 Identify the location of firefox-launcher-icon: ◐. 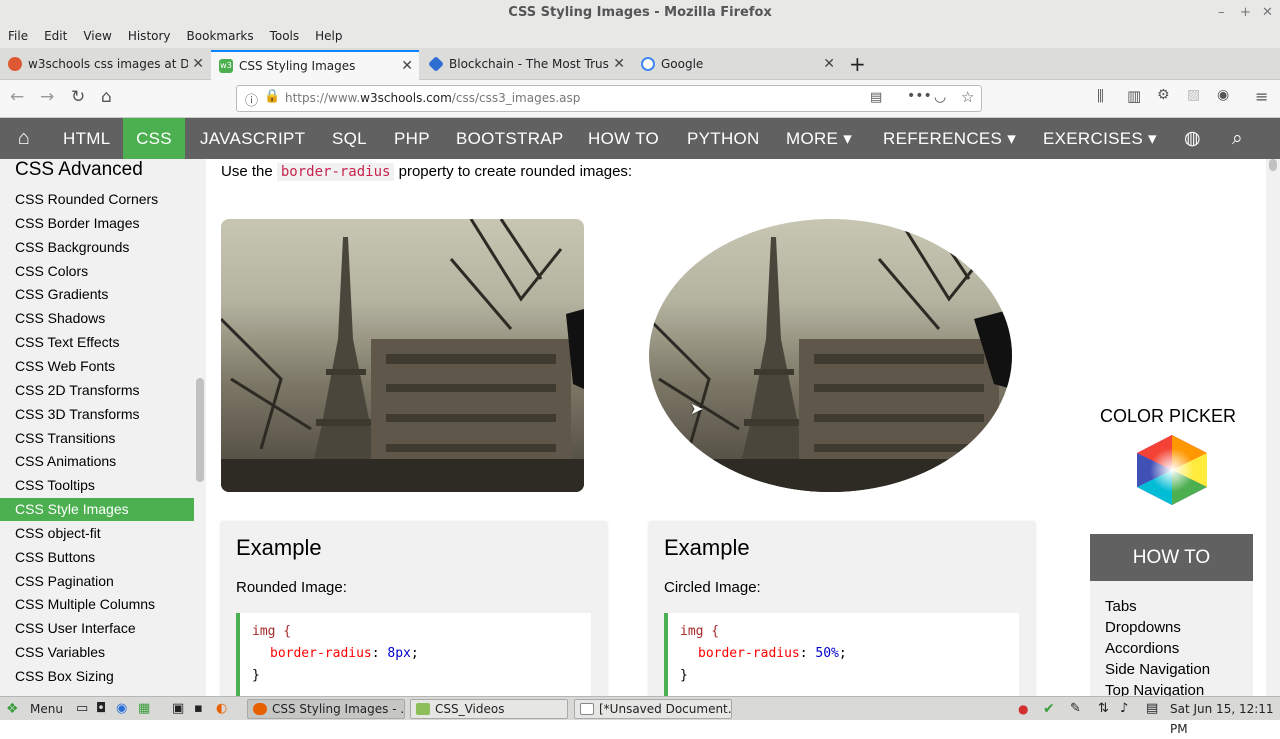
(221, 709).